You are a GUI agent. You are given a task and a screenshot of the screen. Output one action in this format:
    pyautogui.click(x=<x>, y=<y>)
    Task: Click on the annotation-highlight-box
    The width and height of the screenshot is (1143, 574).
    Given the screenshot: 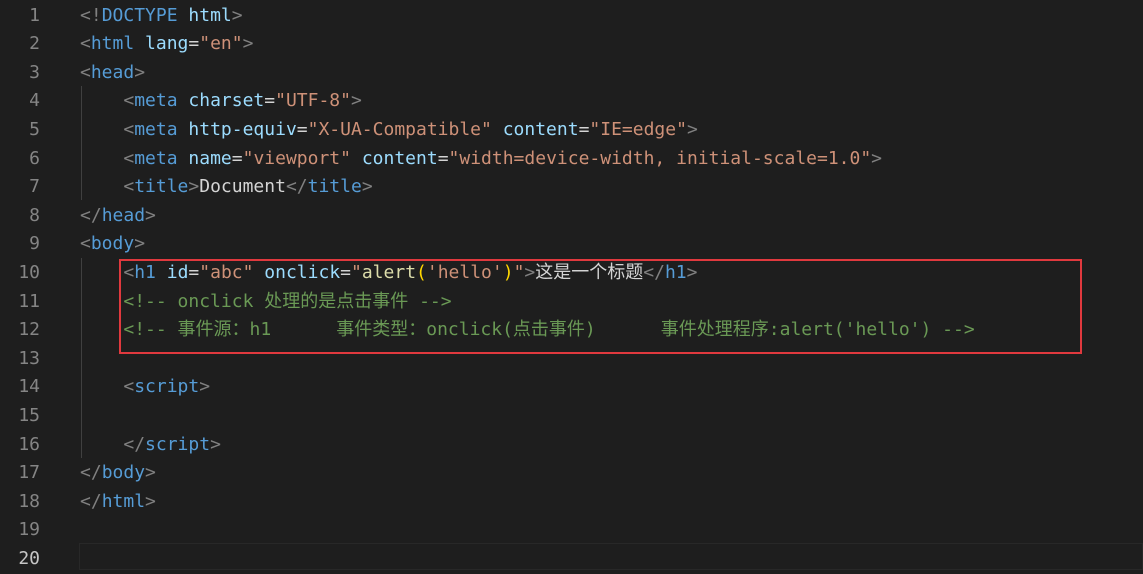 What is the action you would take?
    pyautogui.click(x=600, y=306)
    